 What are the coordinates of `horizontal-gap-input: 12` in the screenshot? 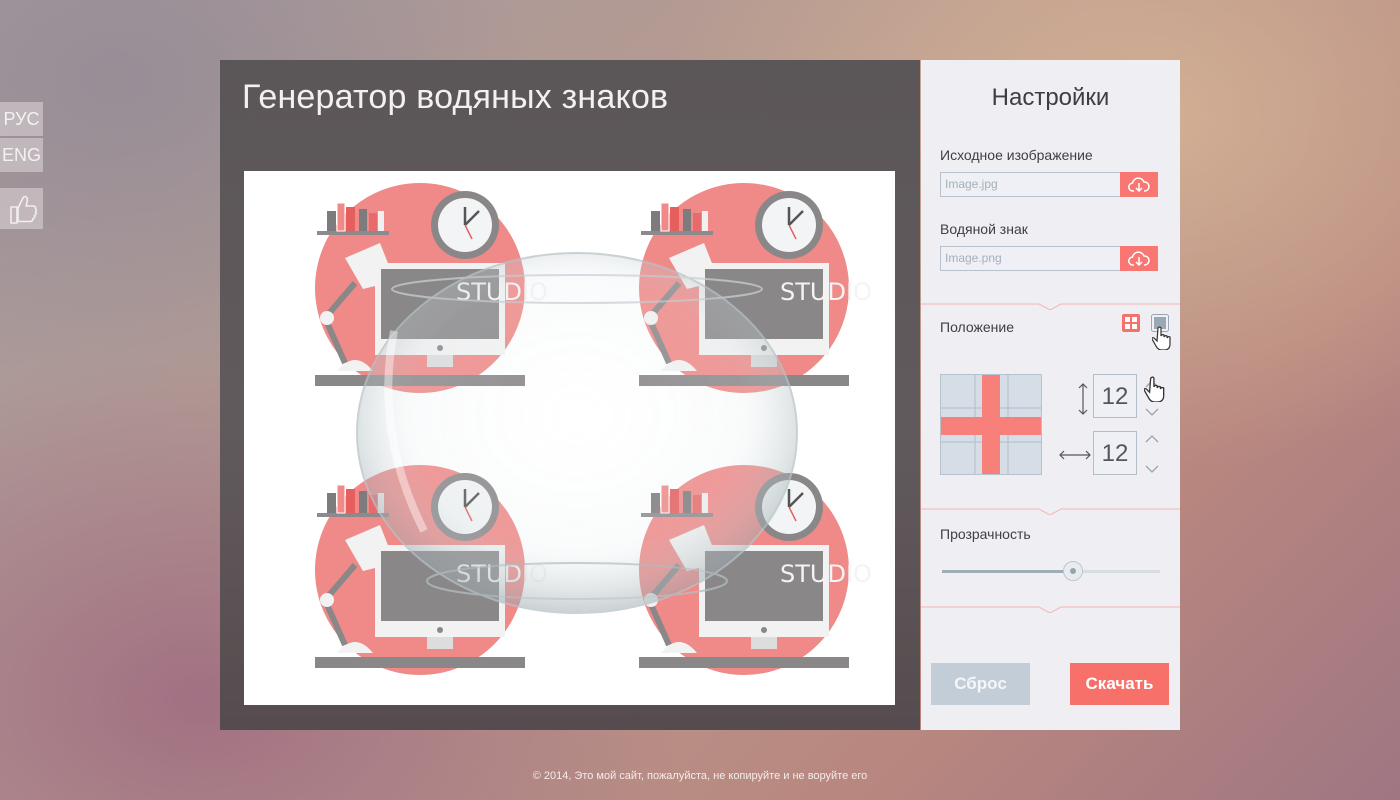 It's located at (1115, 453).